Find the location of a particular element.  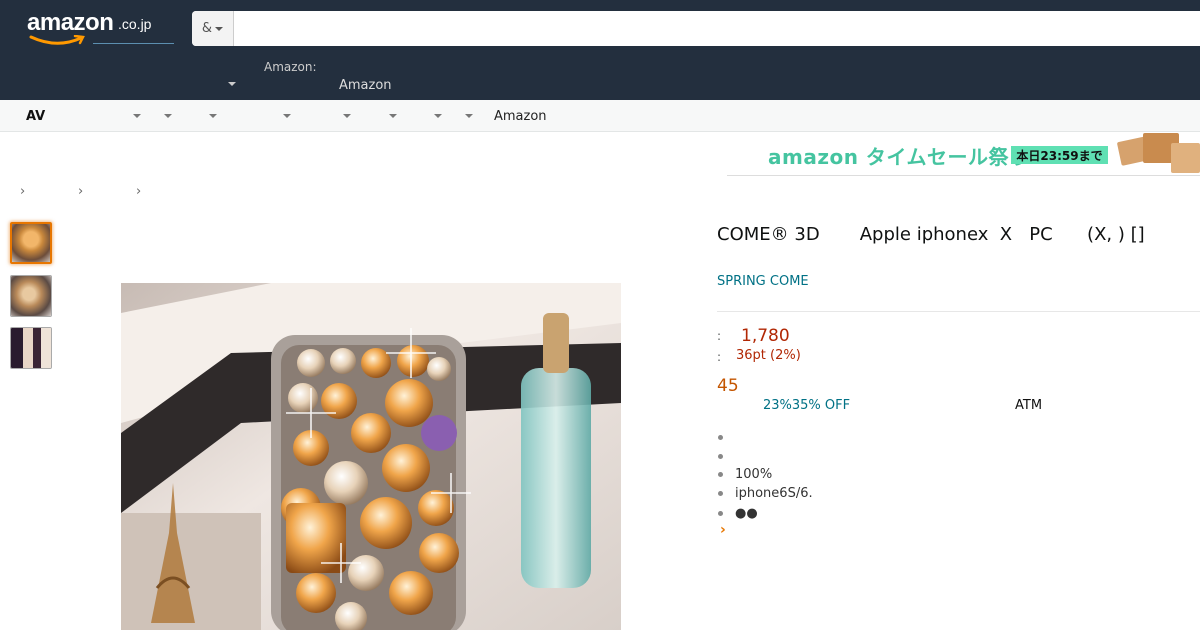

subnav-bar: AV Amazon is located at coordinates (600, 116).